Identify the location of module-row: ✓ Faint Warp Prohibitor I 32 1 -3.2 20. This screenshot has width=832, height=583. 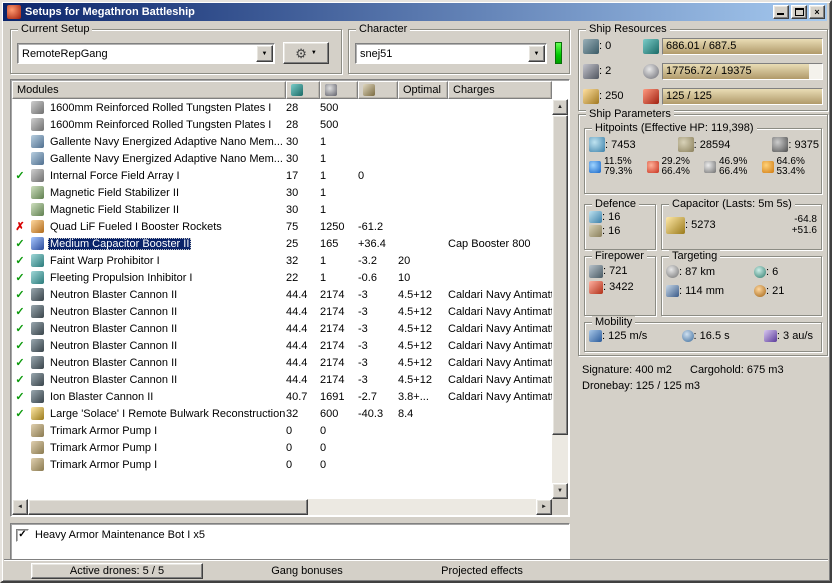
(282, 260).